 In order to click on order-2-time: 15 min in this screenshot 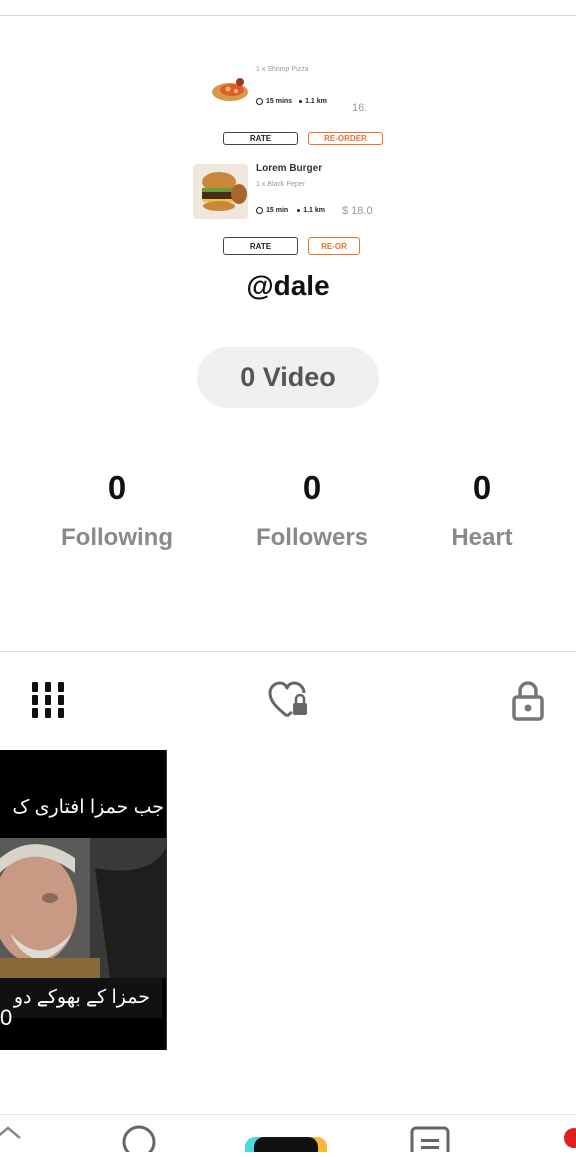, I will do `click(277, 210)`.